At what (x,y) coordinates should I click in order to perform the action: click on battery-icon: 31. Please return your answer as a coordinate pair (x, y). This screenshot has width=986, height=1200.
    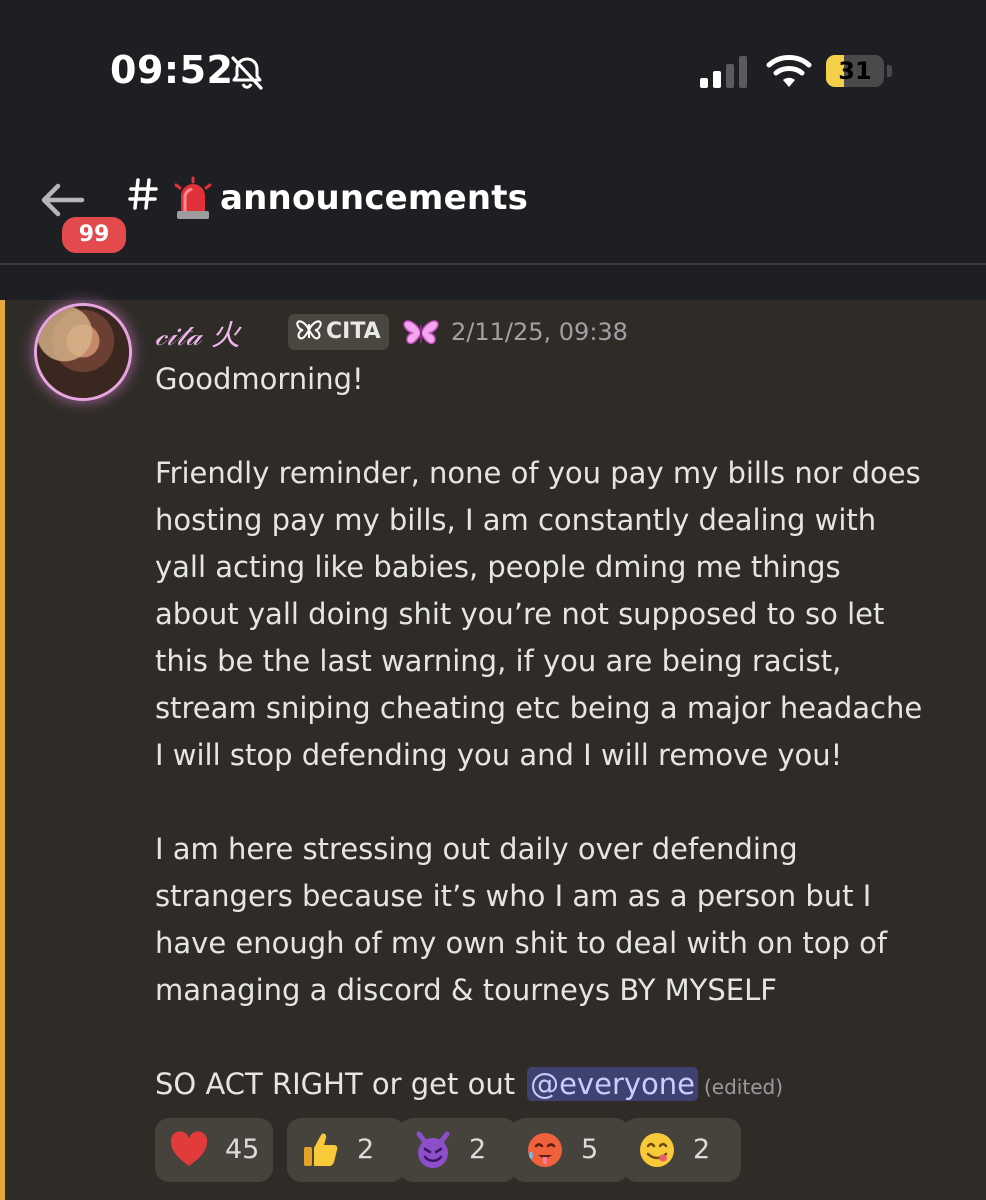
    Looking at the image, I should click on (859, 72).